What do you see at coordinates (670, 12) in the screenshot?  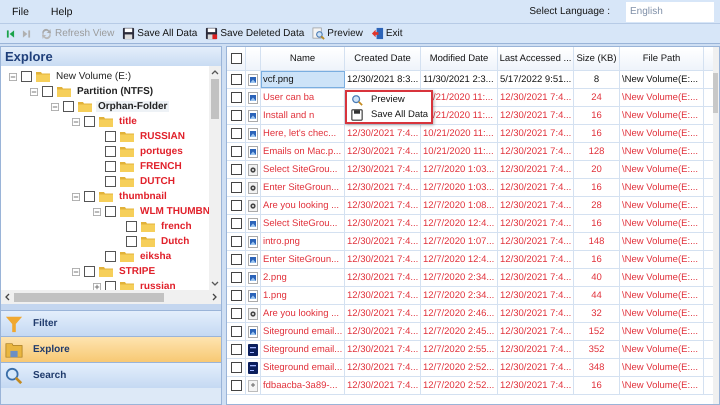 I see `language-field: English` at bounding box center [670, 12].